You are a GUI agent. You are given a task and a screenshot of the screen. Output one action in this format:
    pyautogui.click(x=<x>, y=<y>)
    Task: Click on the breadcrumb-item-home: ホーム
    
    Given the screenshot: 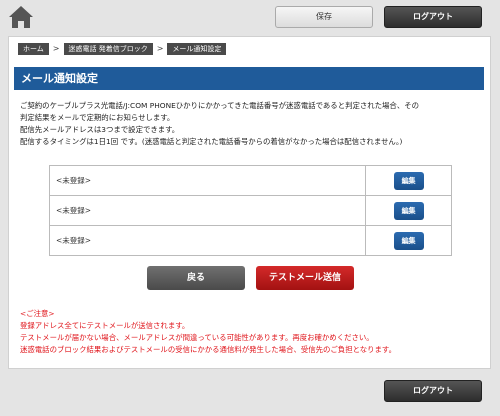 What is the action you would take?
    pyautogui.click(x=33, y=49)
    